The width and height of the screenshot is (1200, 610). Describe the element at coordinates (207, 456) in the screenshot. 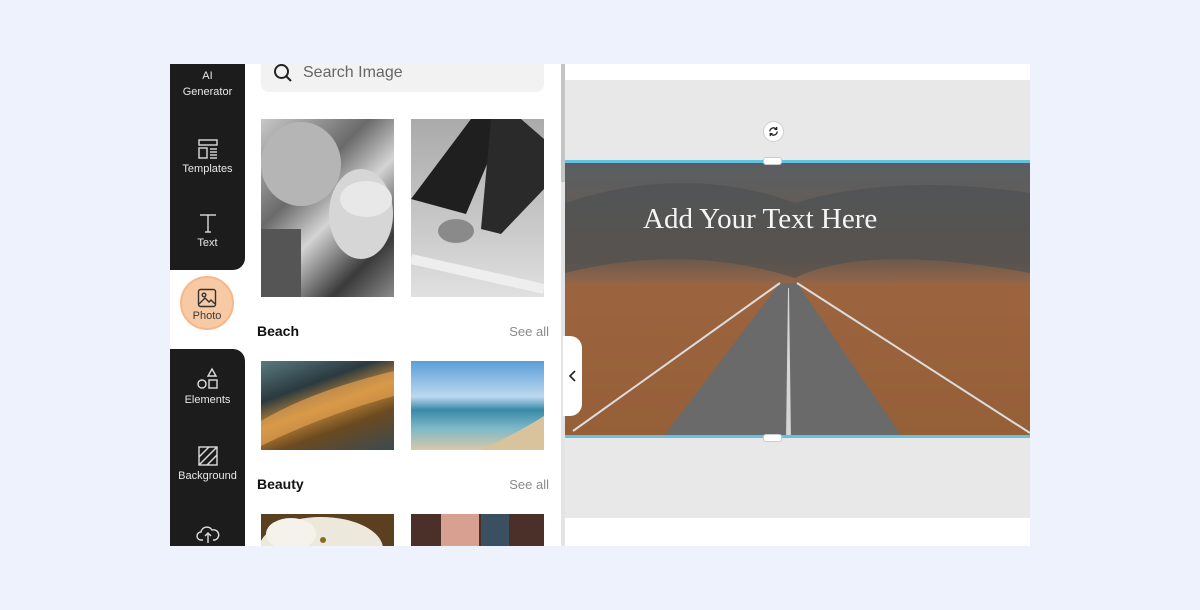

I see `background-icon` at that location.